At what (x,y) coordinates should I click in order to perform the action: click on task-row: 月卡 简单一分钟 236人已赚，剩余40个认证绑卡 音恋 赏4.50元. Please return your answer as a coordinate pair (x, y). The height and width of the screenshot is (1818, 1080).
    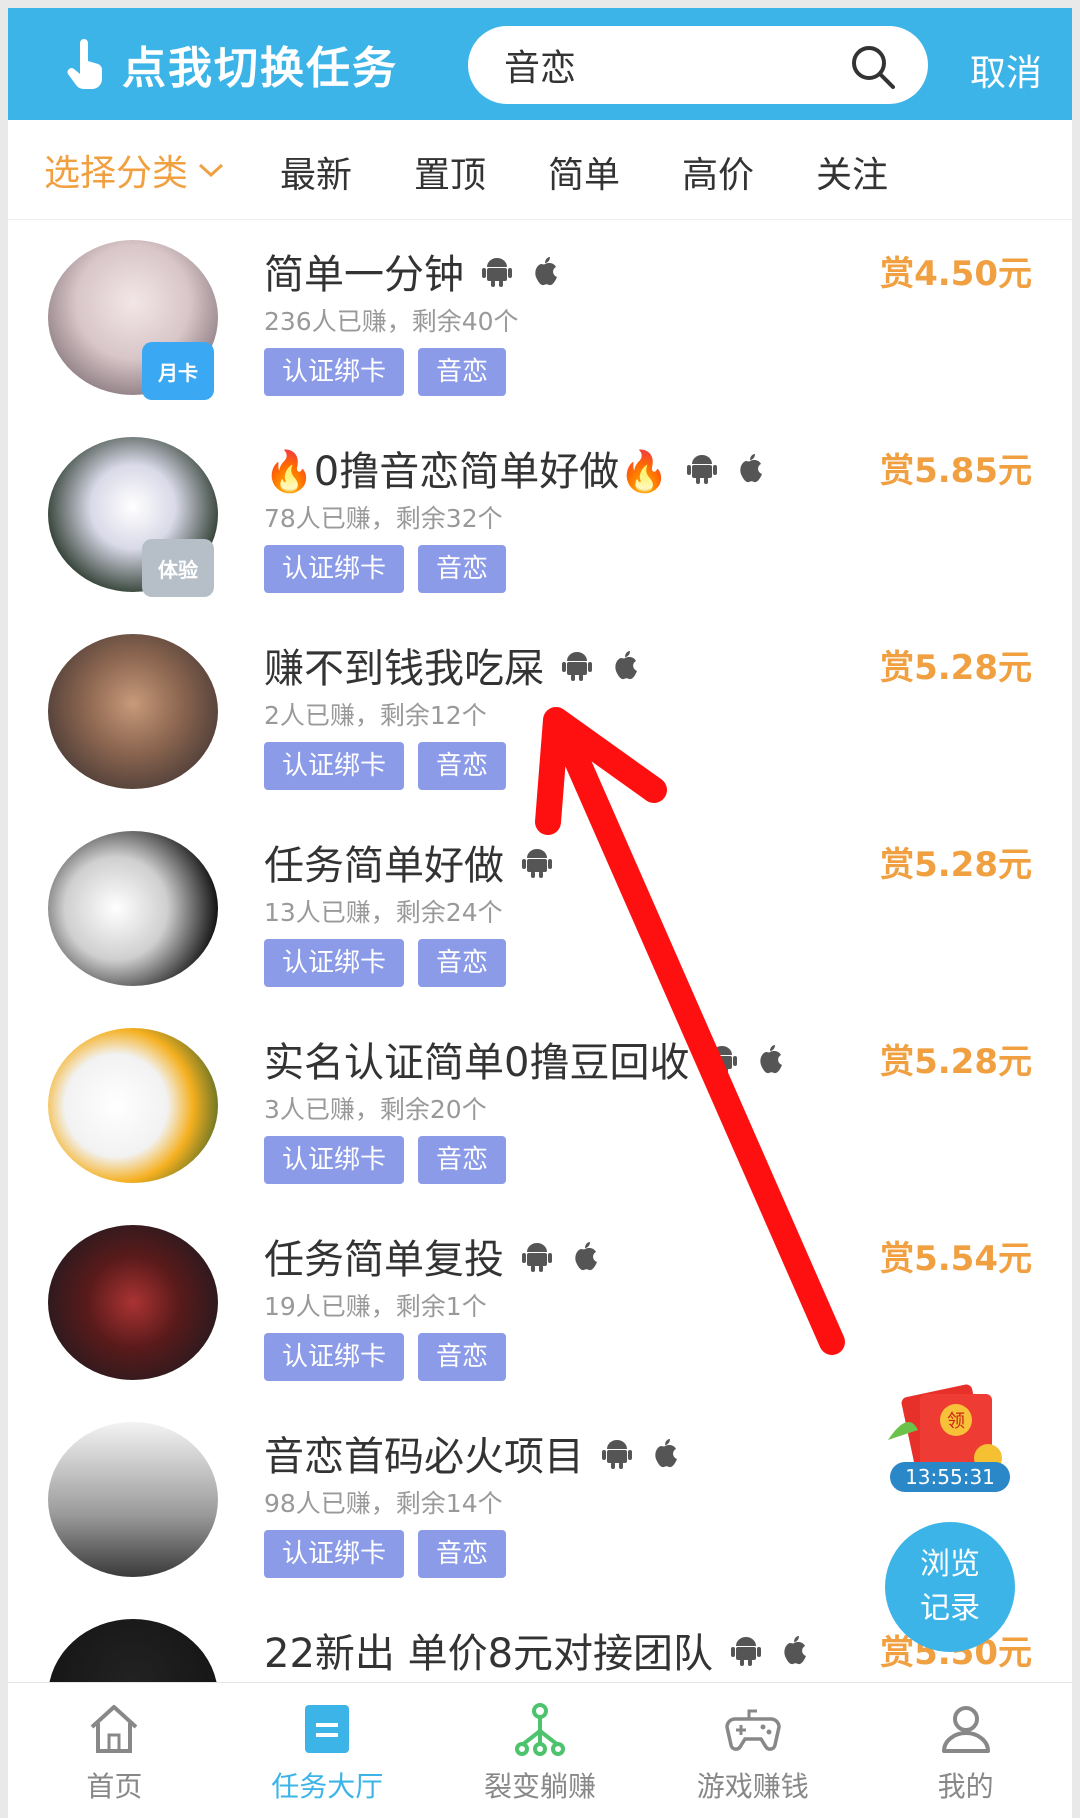
    Looking at the image, I should click on (540, 320).